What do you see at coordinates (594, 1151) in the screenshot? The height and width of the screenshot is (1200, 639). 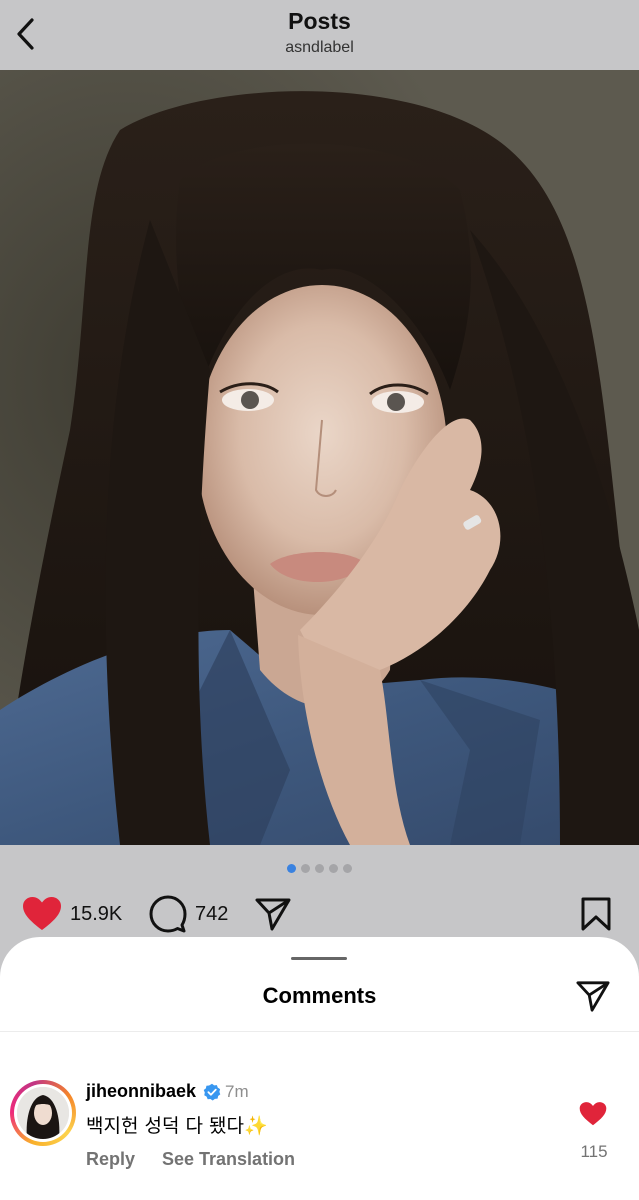 I see `comment-like-count: 115` at bounding box center [594, 1151].